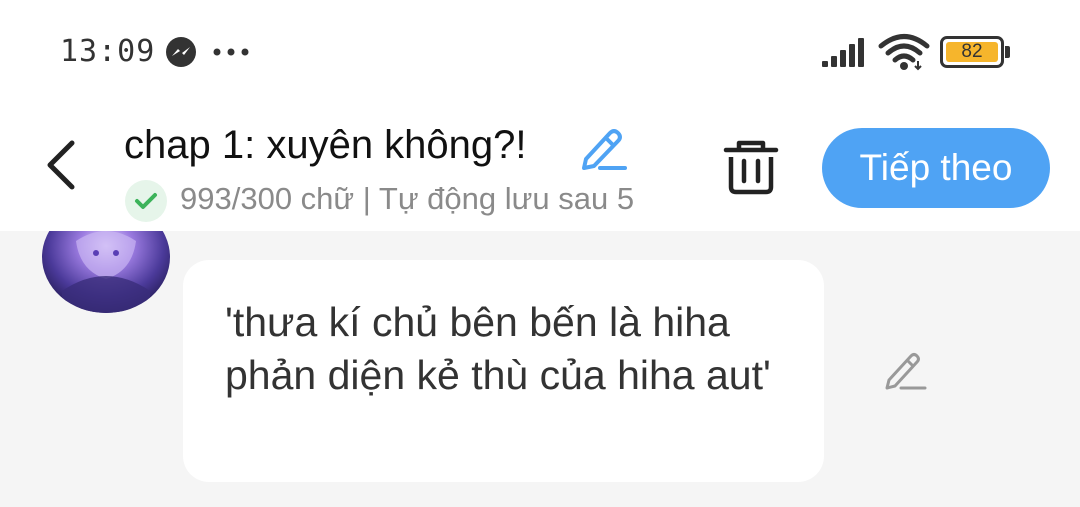 This screenshot has height=507, width=1080. What do you see at coordinates (146, 201) in the screenshot?
I see `check-icon` at bounding box center [146, 201].